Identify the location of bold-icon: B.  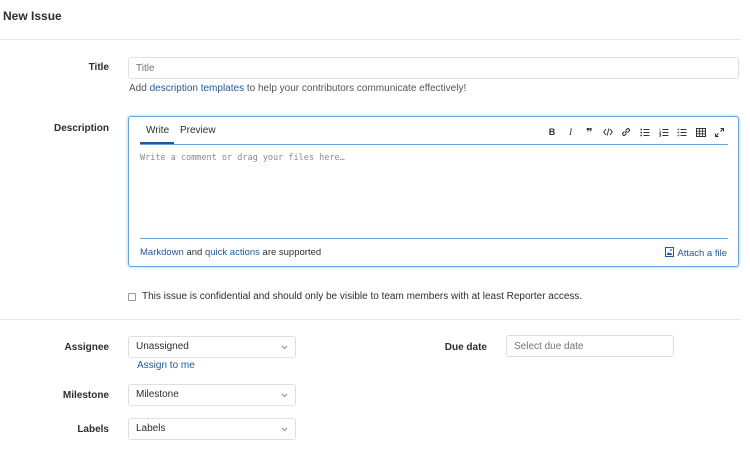
(552, 132).